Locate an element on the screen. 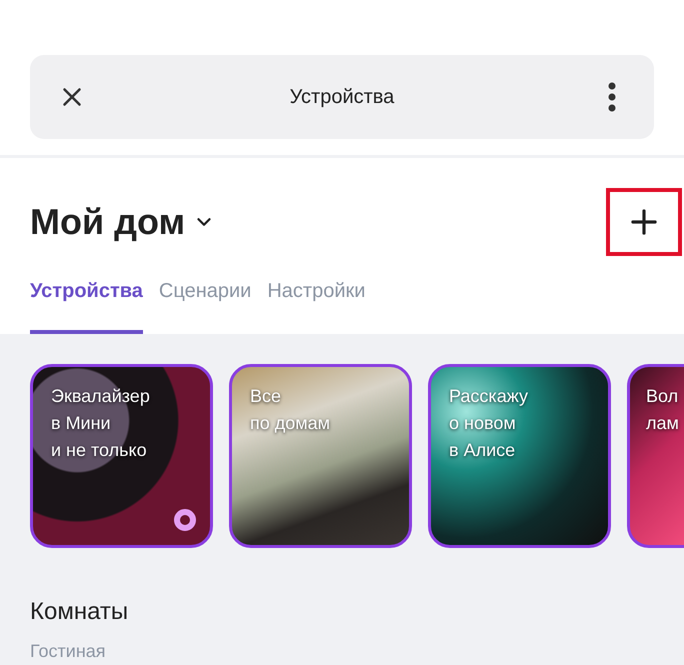 The width and height of the screenshot is (684, 665). story-caption: Эквалайзер is located at coordinates (101, 396).